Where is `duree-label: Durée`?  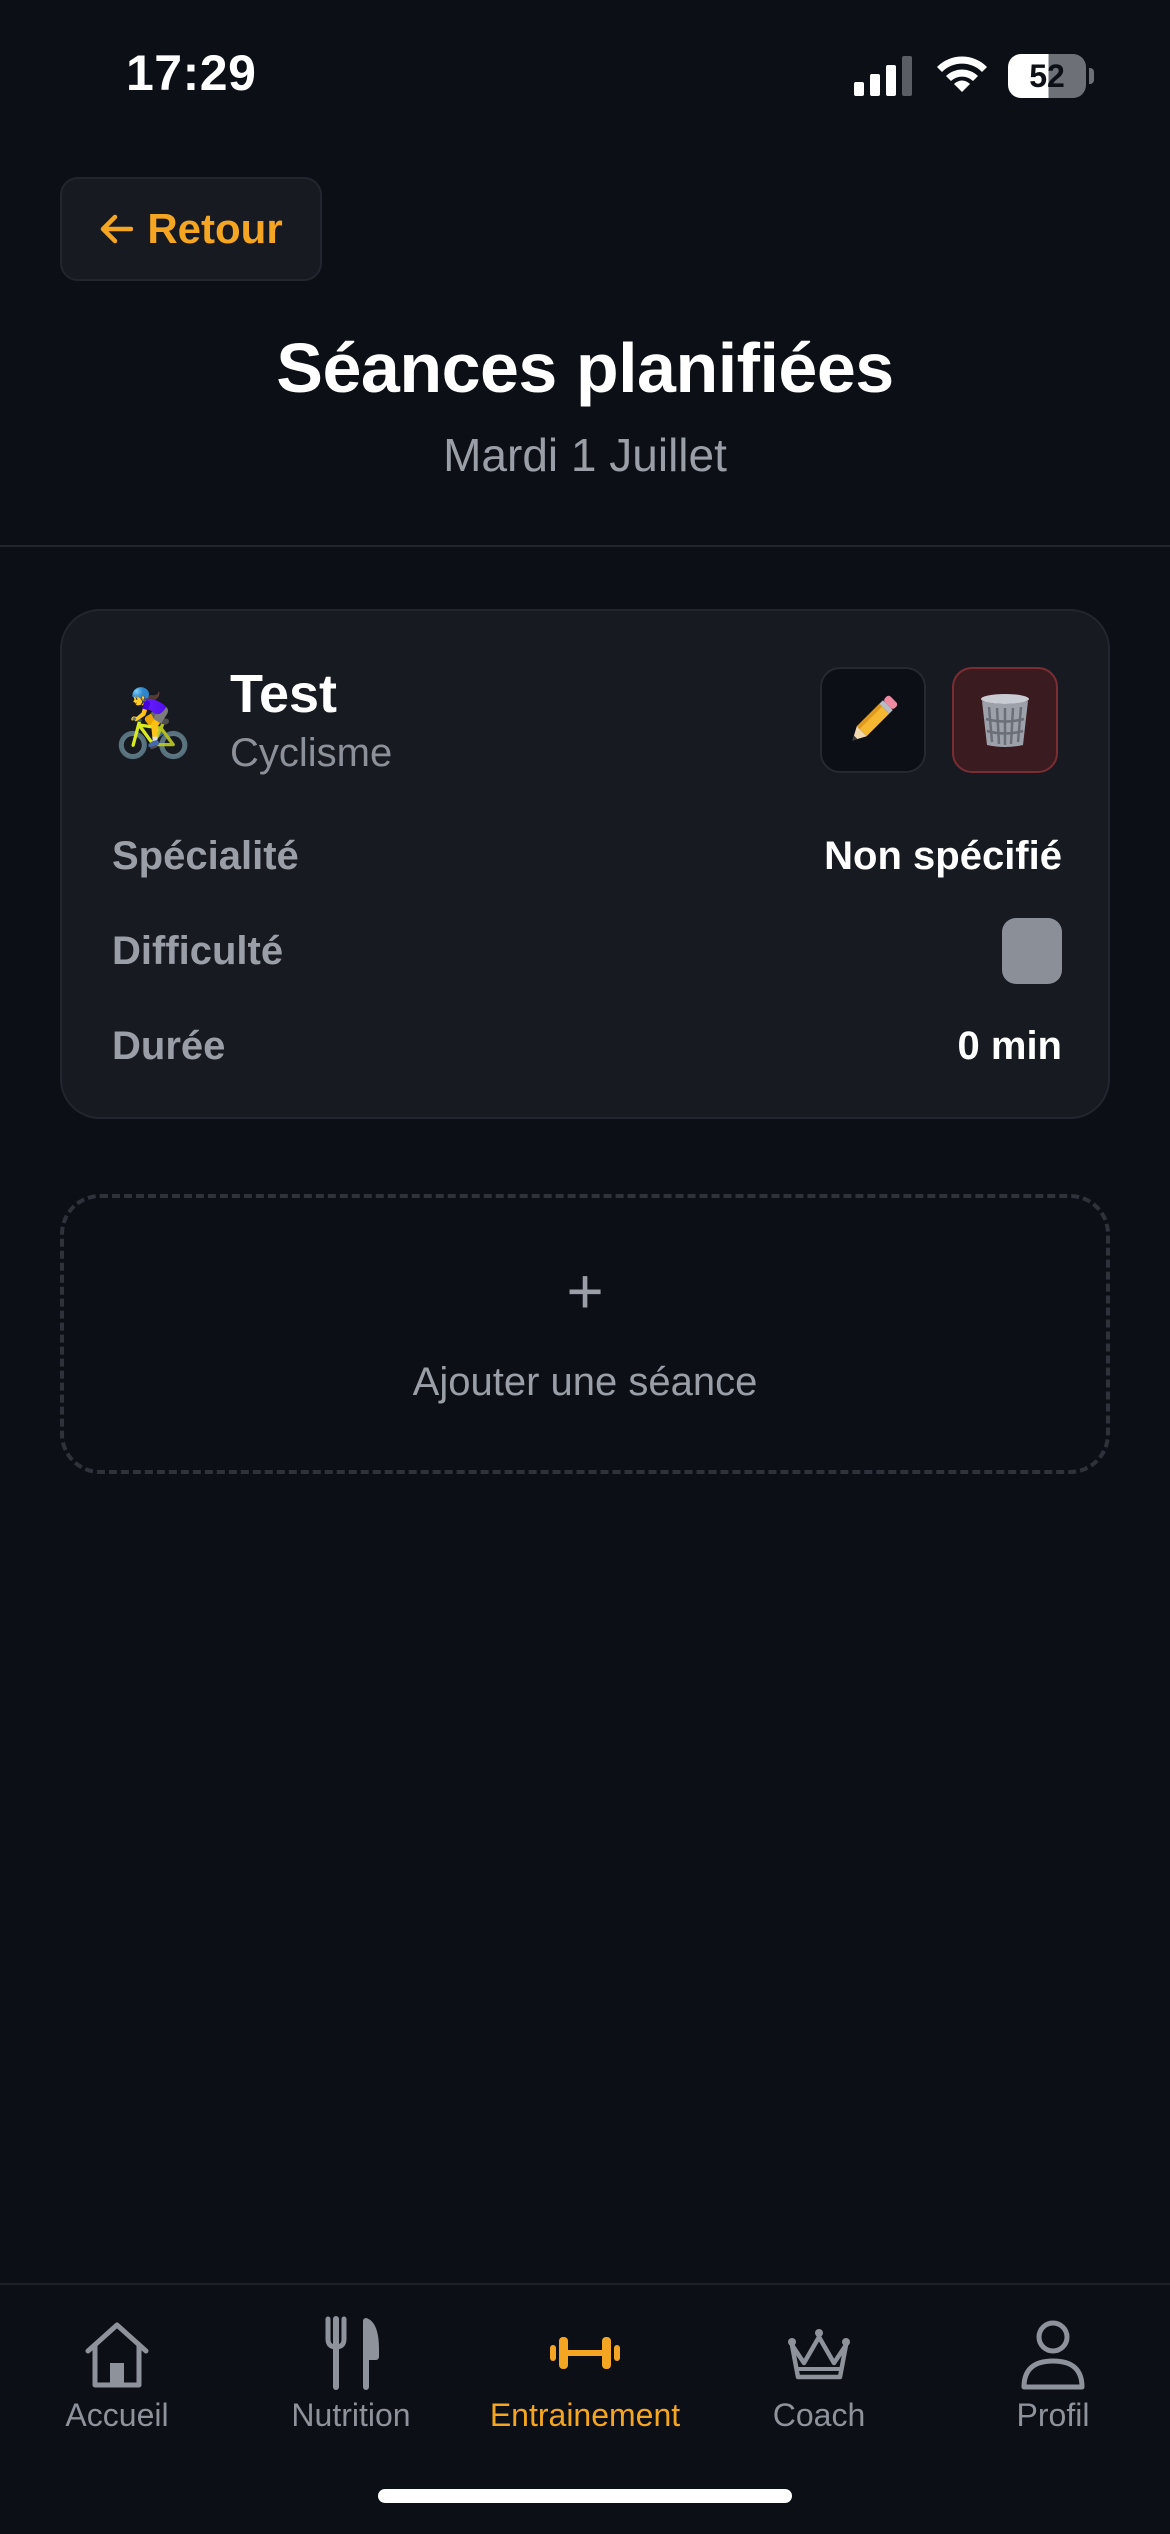
duree-label: Durée is located at coordinates (169, 1045).